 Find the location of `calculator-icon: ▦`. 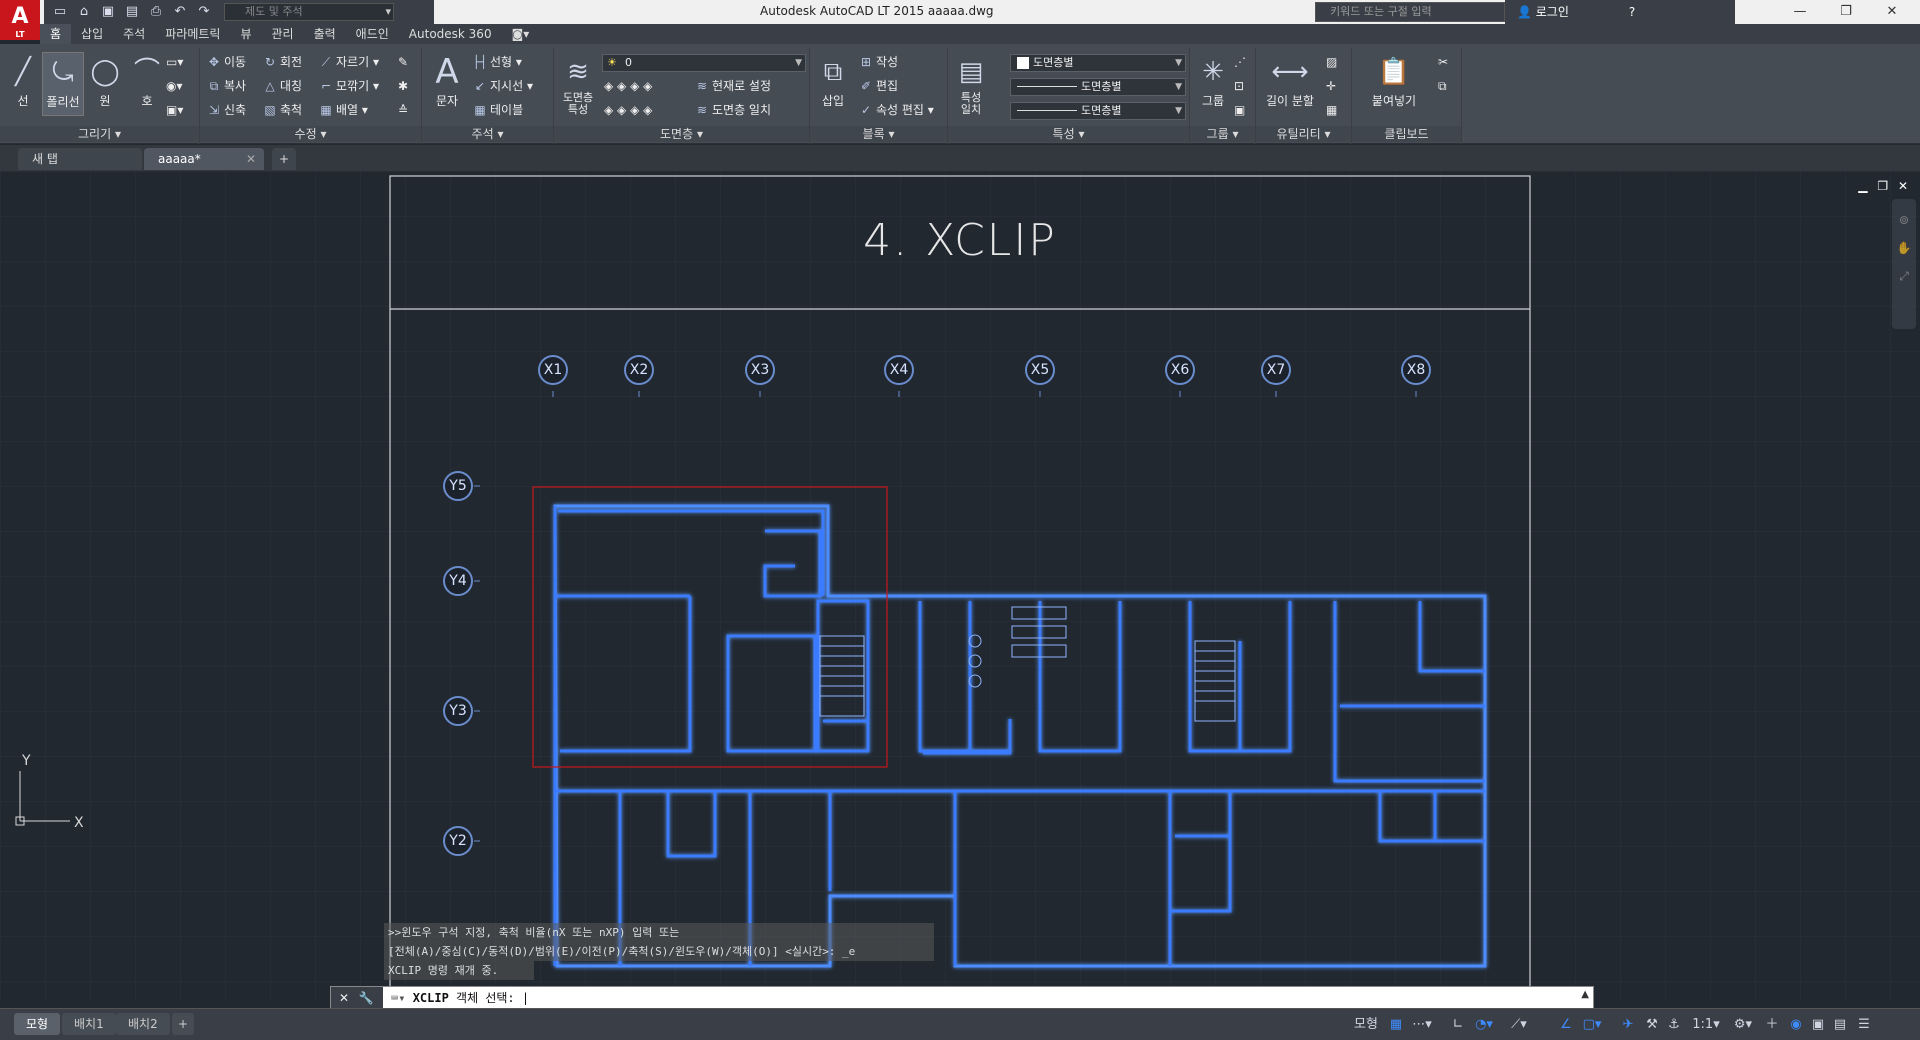

calculator-icon: ▦ is located at coordinates (1331, 110).